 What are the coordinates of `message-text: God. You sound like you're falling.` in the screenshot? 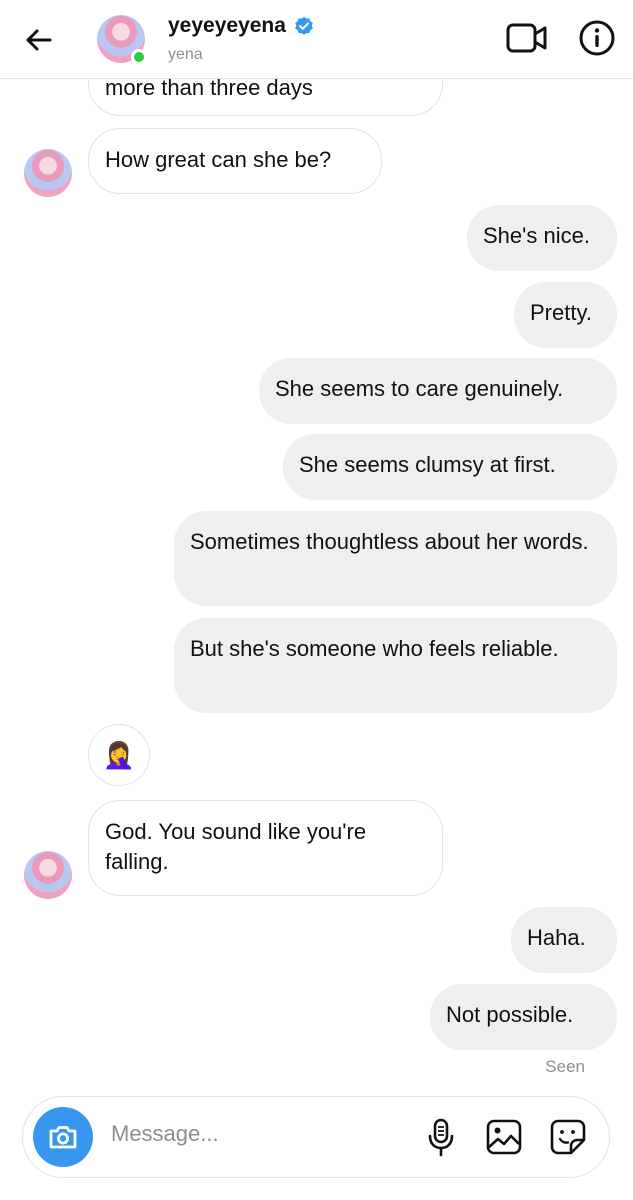 It's located at (236, 846).